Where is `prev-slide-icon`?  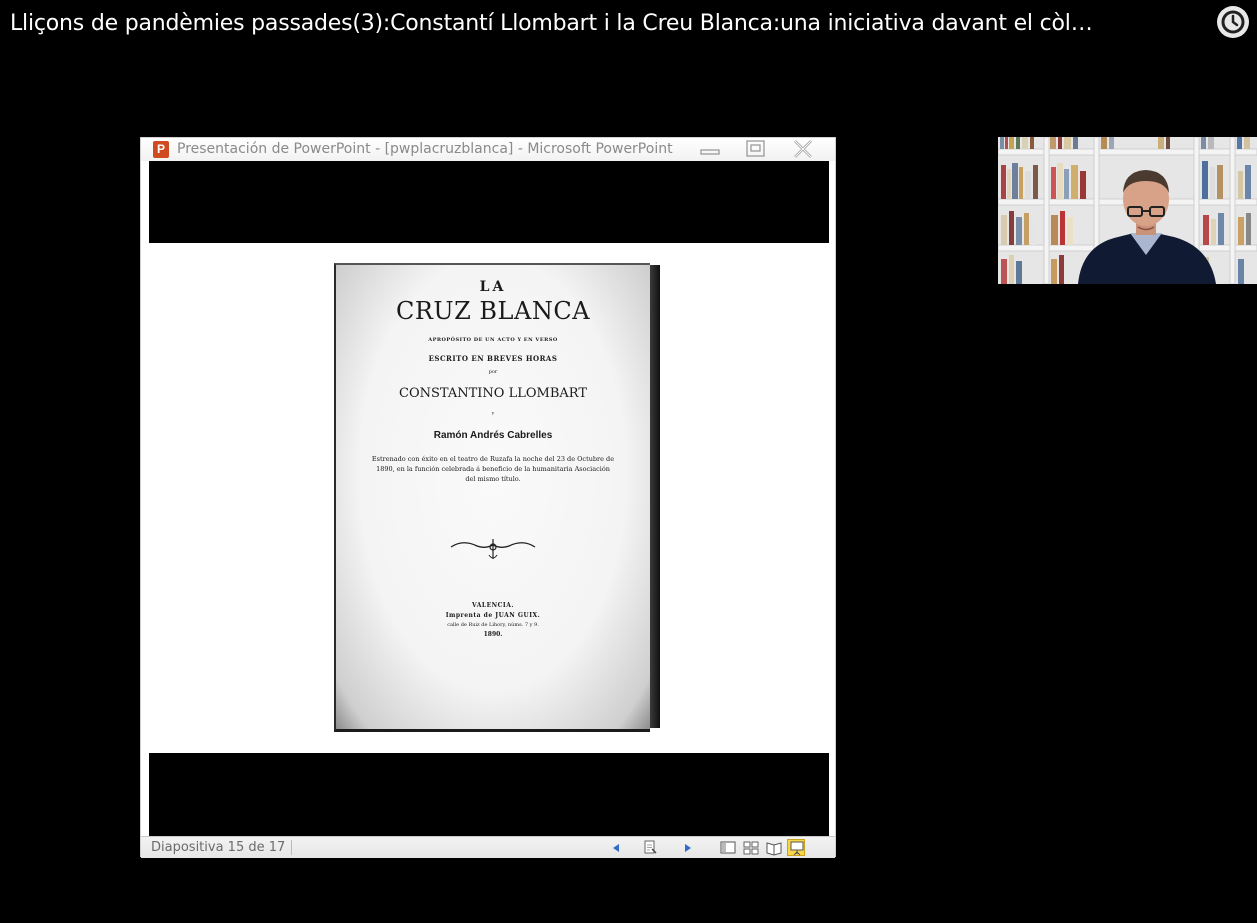 prev-slide-icon is located at coordinates (616, 848).